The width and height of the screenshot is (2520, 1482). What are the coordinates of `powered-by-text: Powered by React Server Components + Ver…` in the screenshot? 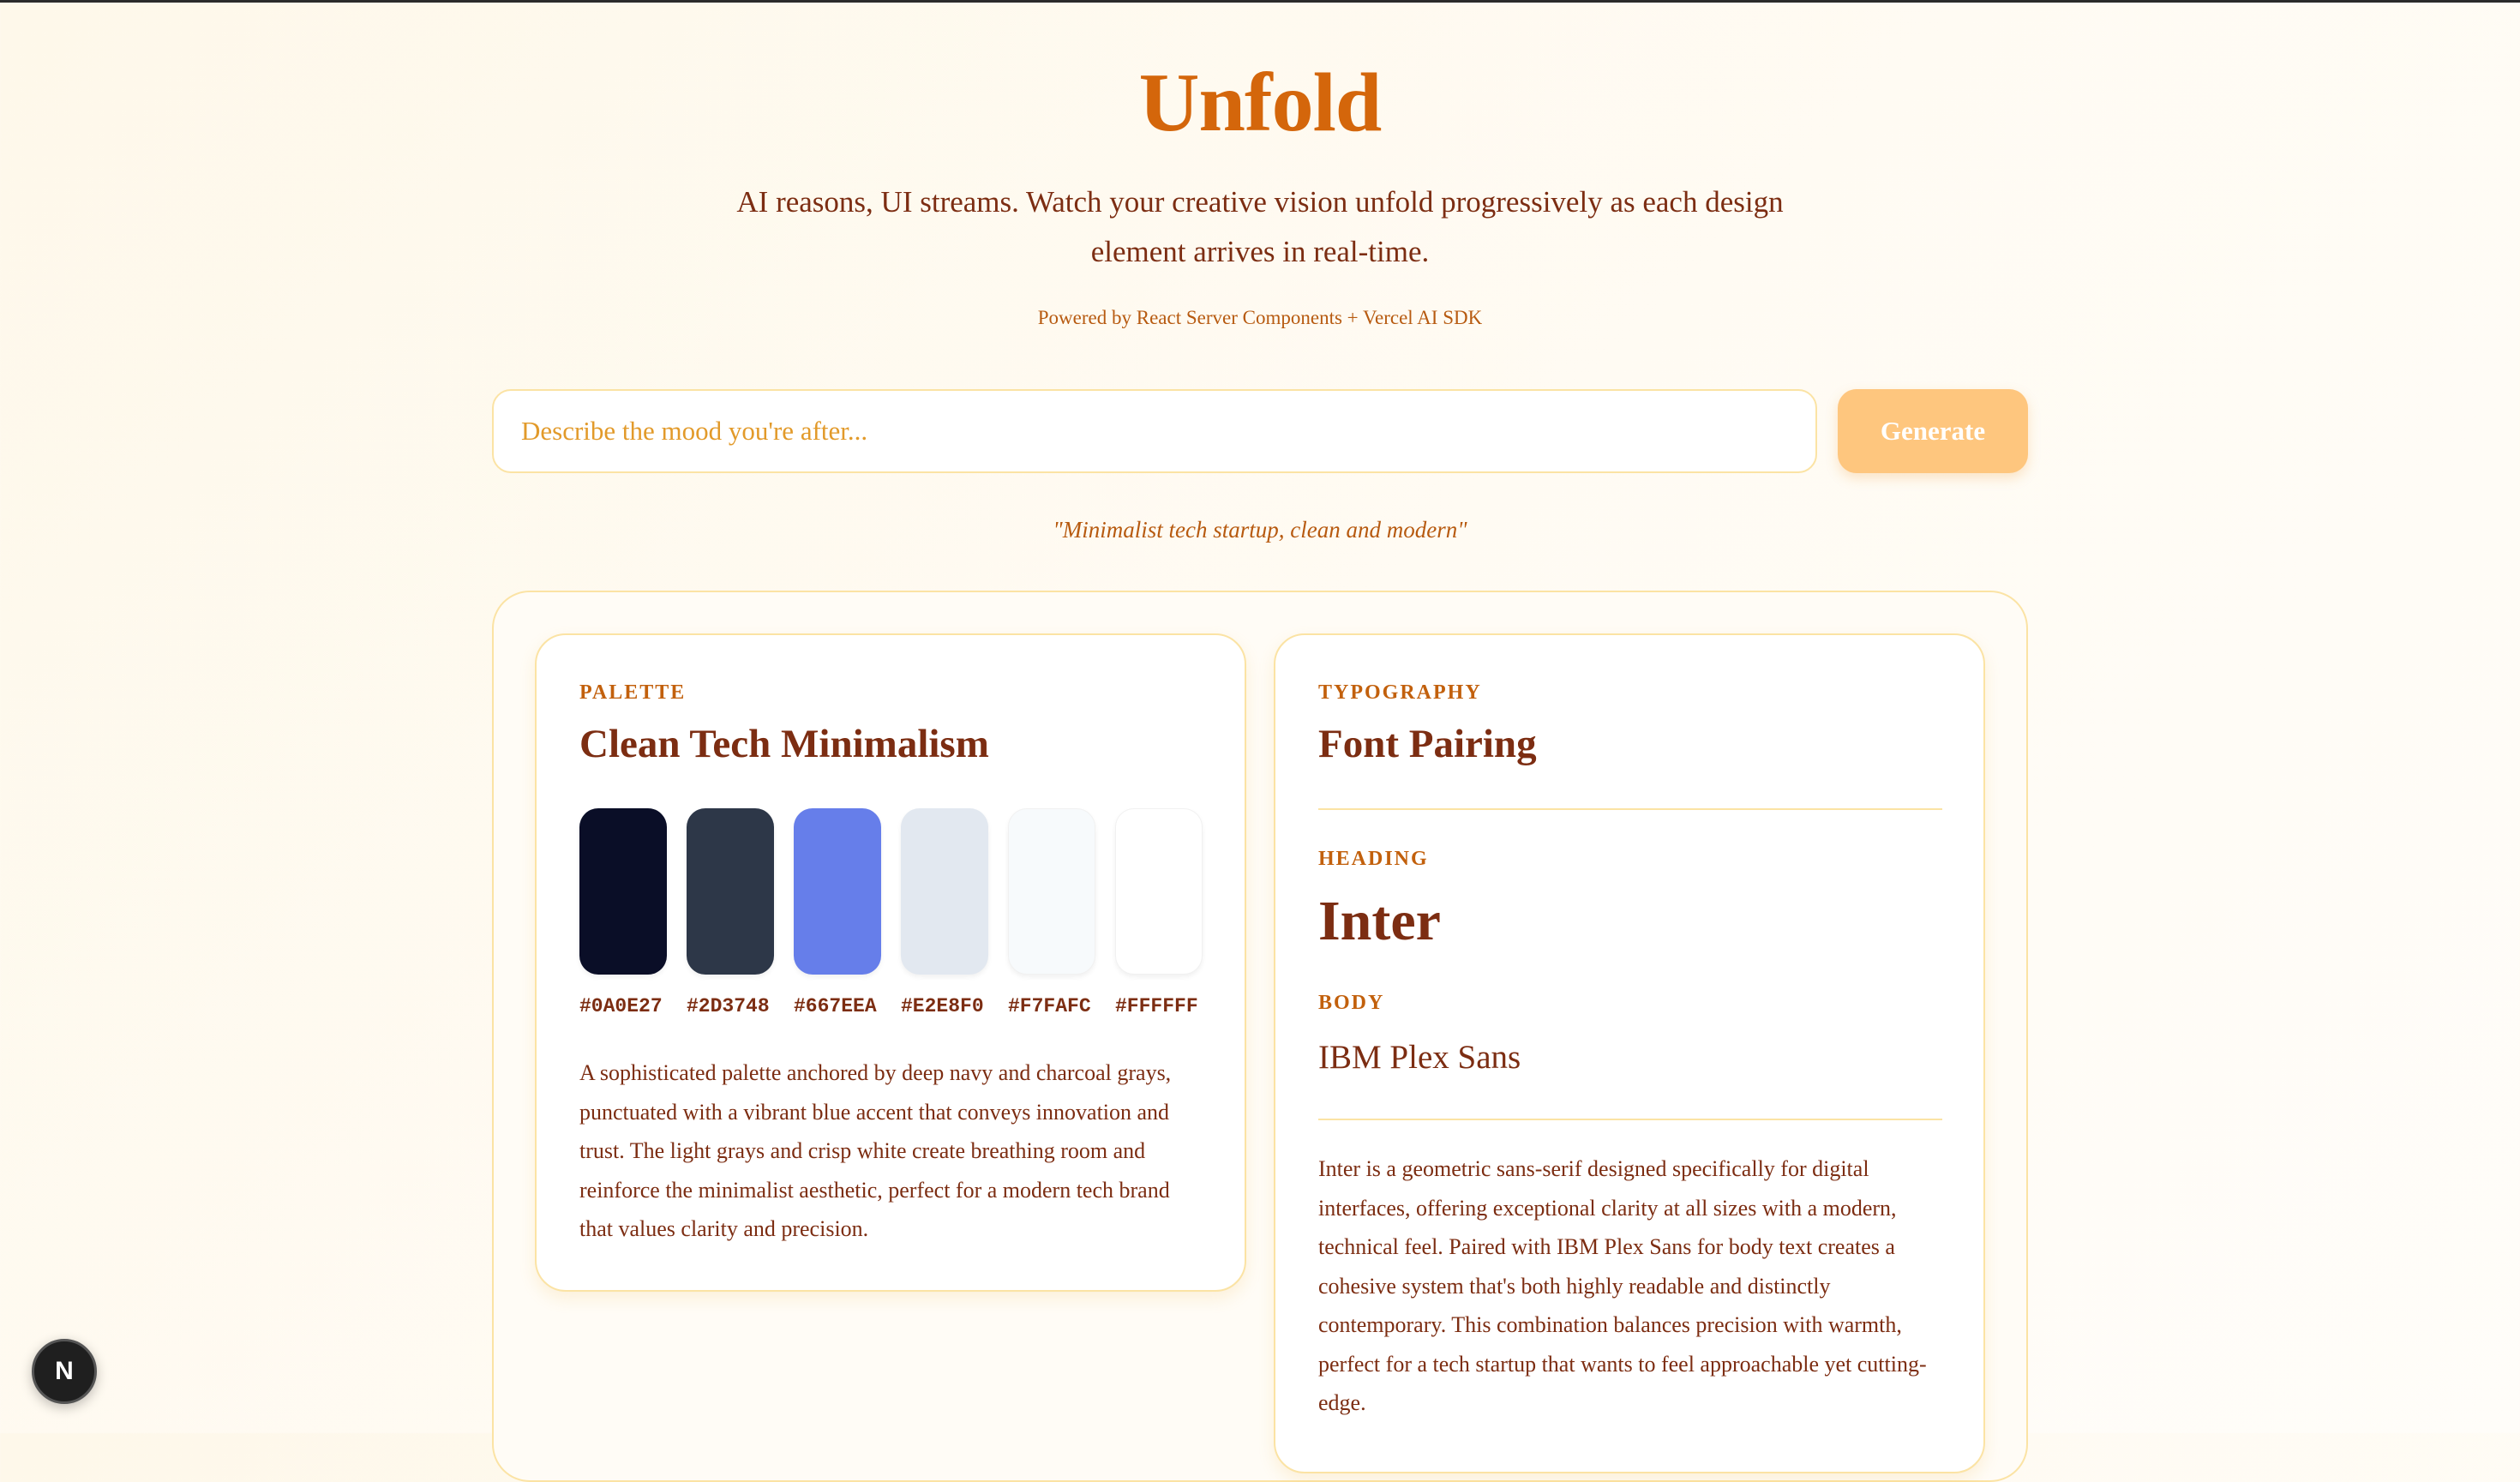 It's located at (1260, 317).